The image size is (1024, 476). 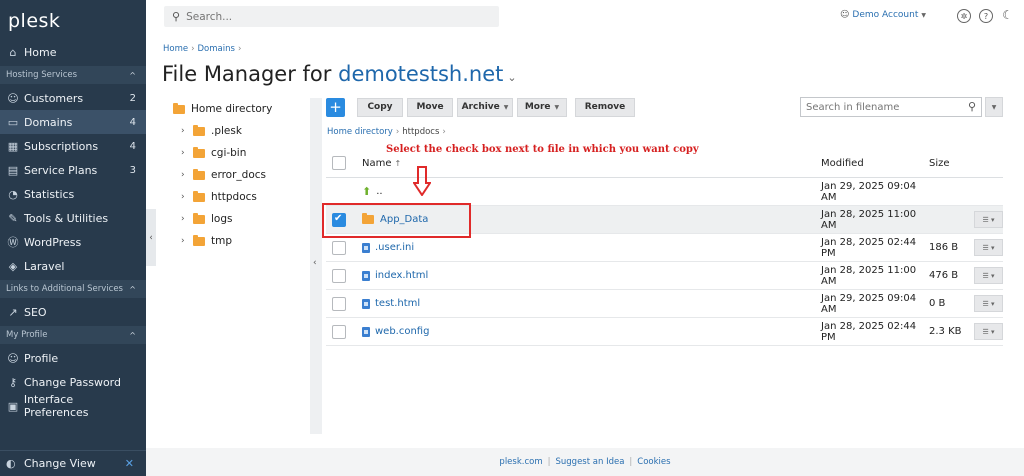 What do you see at coordinates (73, 335) in the screenshot?
I see `section-my-profile: My Profile ^` at bounding box center [73, 335].